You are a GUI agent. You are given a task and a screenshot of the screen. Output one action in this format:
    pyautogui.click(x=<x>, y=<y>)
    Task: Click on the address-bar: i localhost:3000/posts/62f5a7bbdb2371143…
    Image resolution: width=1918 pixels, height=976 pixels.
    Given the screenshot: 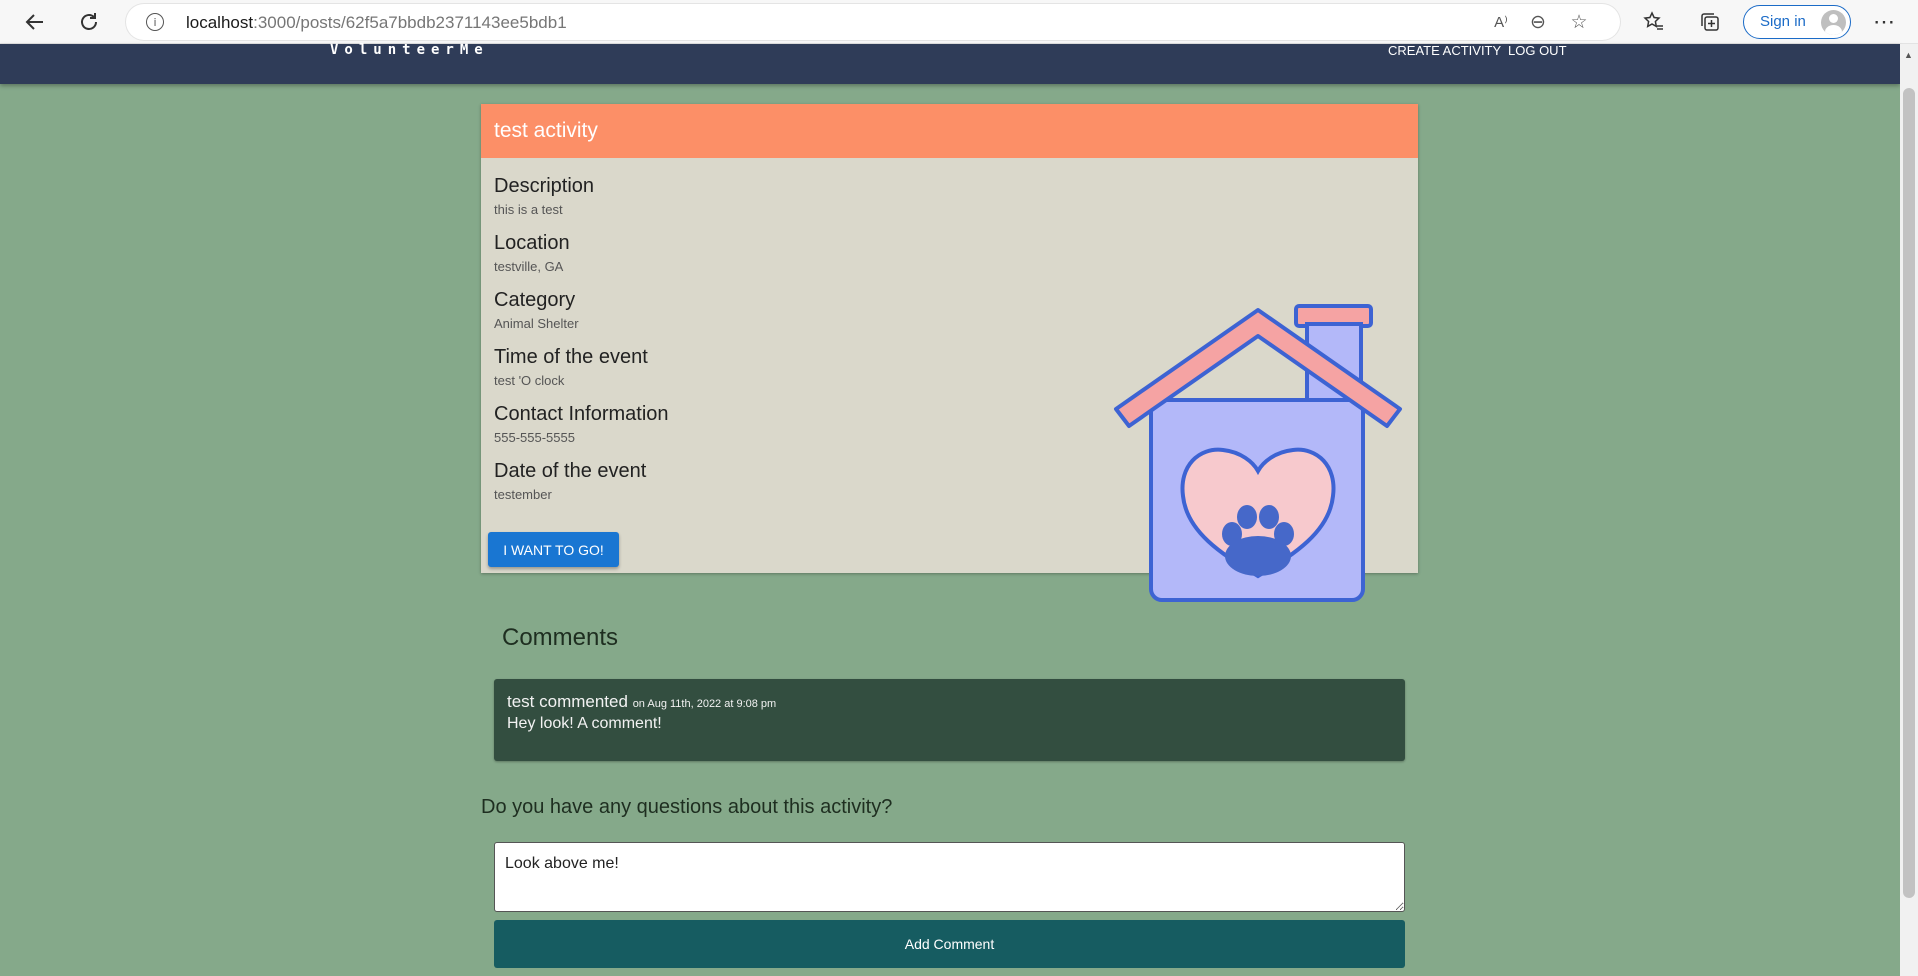 What is the action you would take?
    pyautogui.click(x=873, y=22)
    